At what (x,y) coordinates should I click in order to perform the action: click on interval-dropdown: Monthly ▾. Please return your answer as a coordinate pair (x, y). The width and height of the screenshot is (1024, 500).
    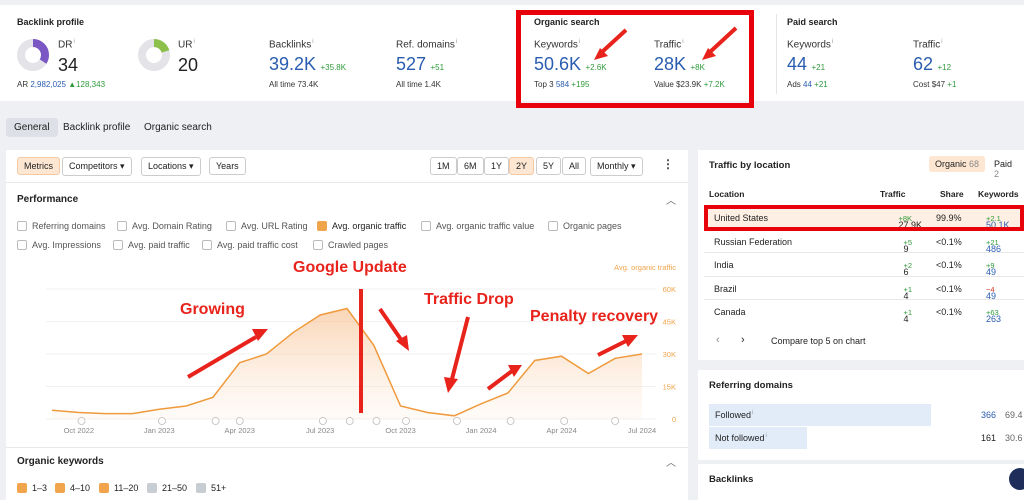
    Looking at the image, I should click on (616, 166).